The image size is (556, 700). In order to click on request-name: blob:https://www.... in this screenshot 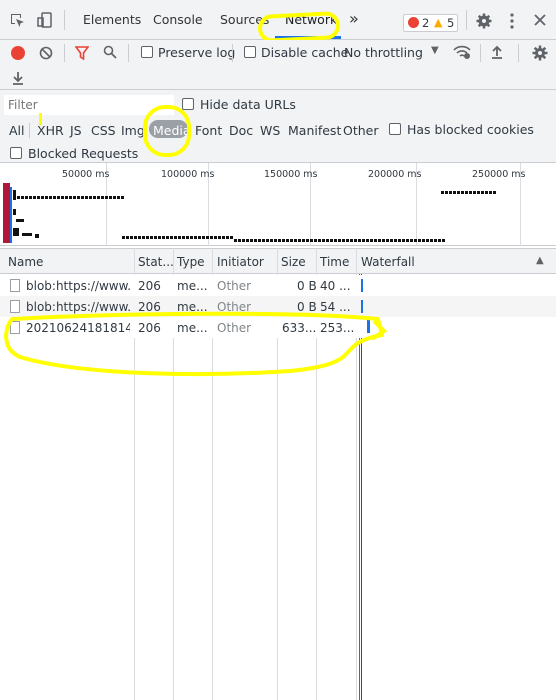, I will do `click(78, 286)`.